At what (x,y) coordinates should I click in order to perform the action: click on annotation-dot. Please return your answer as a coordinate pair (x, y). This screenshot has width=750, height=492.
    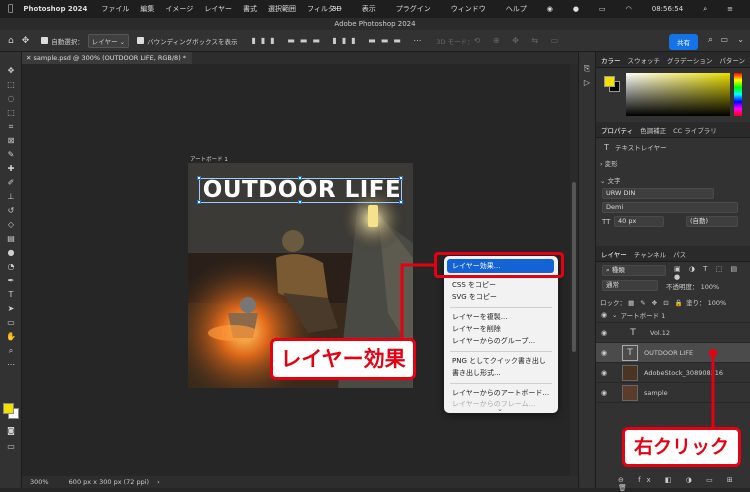
    Looking at the image, I should click on (713, 353).